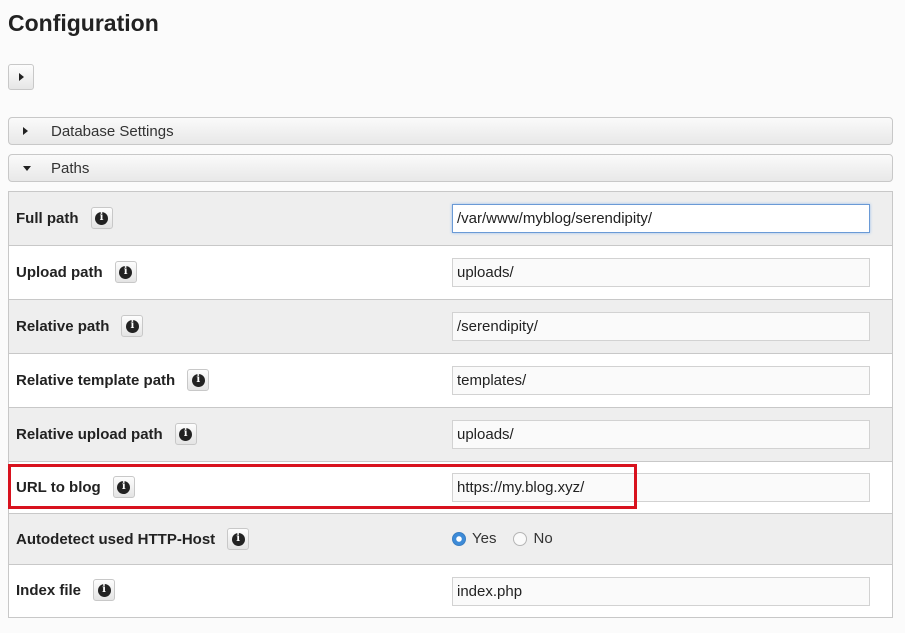 The height and width of the screenshot is (633, 905). Describe the element at coordinates (450, 487) in the screenshot. I see `setting-row-url-to-blog: URL to blog i` at that location.